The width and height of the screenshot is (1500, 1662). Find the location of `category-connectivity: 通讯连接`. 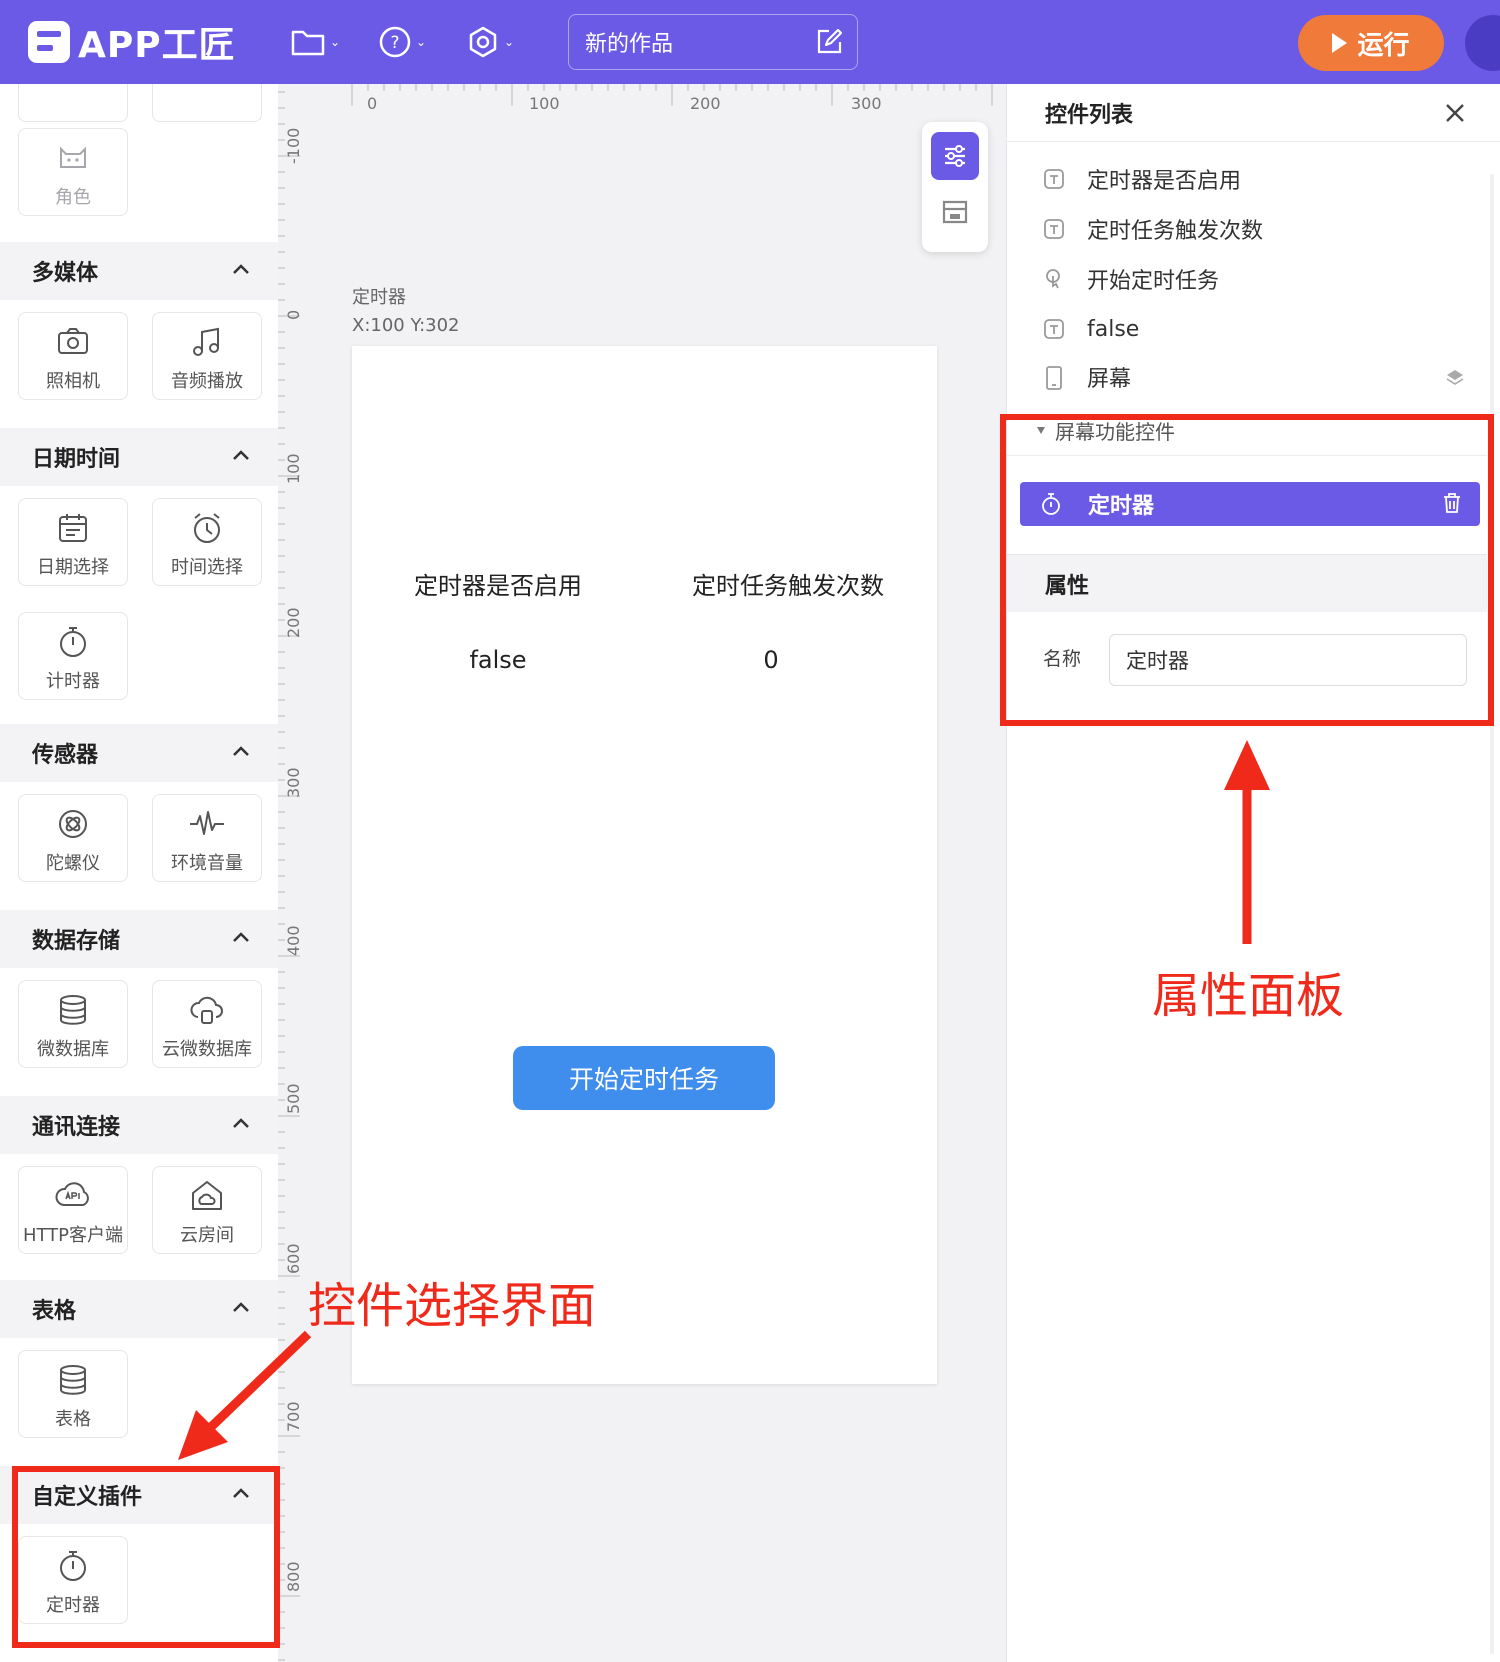

category-connectivity: 通讯连接 is located at coordinates (139, 1125).